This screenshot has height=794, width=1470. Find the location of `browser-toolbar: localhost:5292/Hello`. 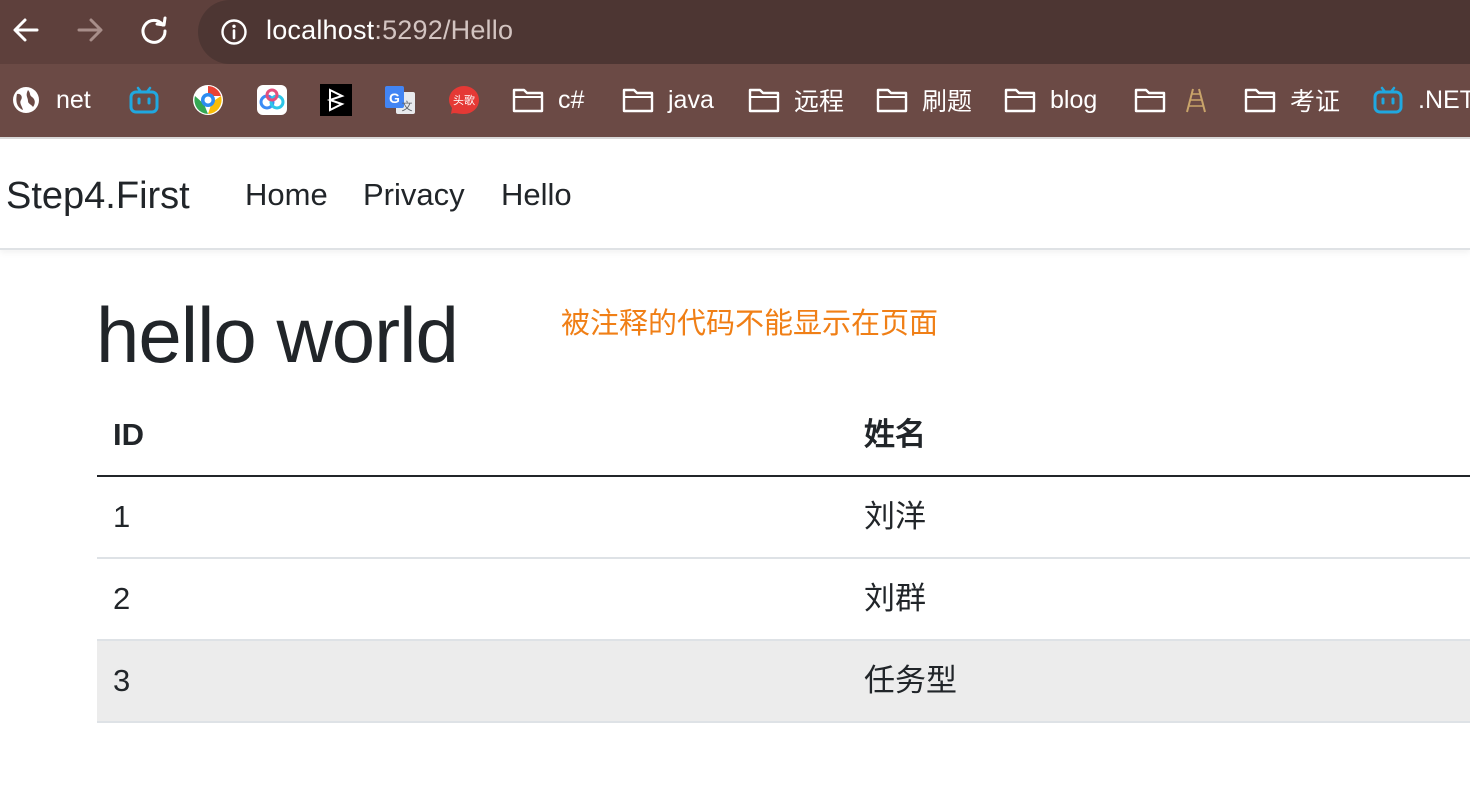

browser-toolbar: localhost:5292/Hello is located at coordinates (735, 32).